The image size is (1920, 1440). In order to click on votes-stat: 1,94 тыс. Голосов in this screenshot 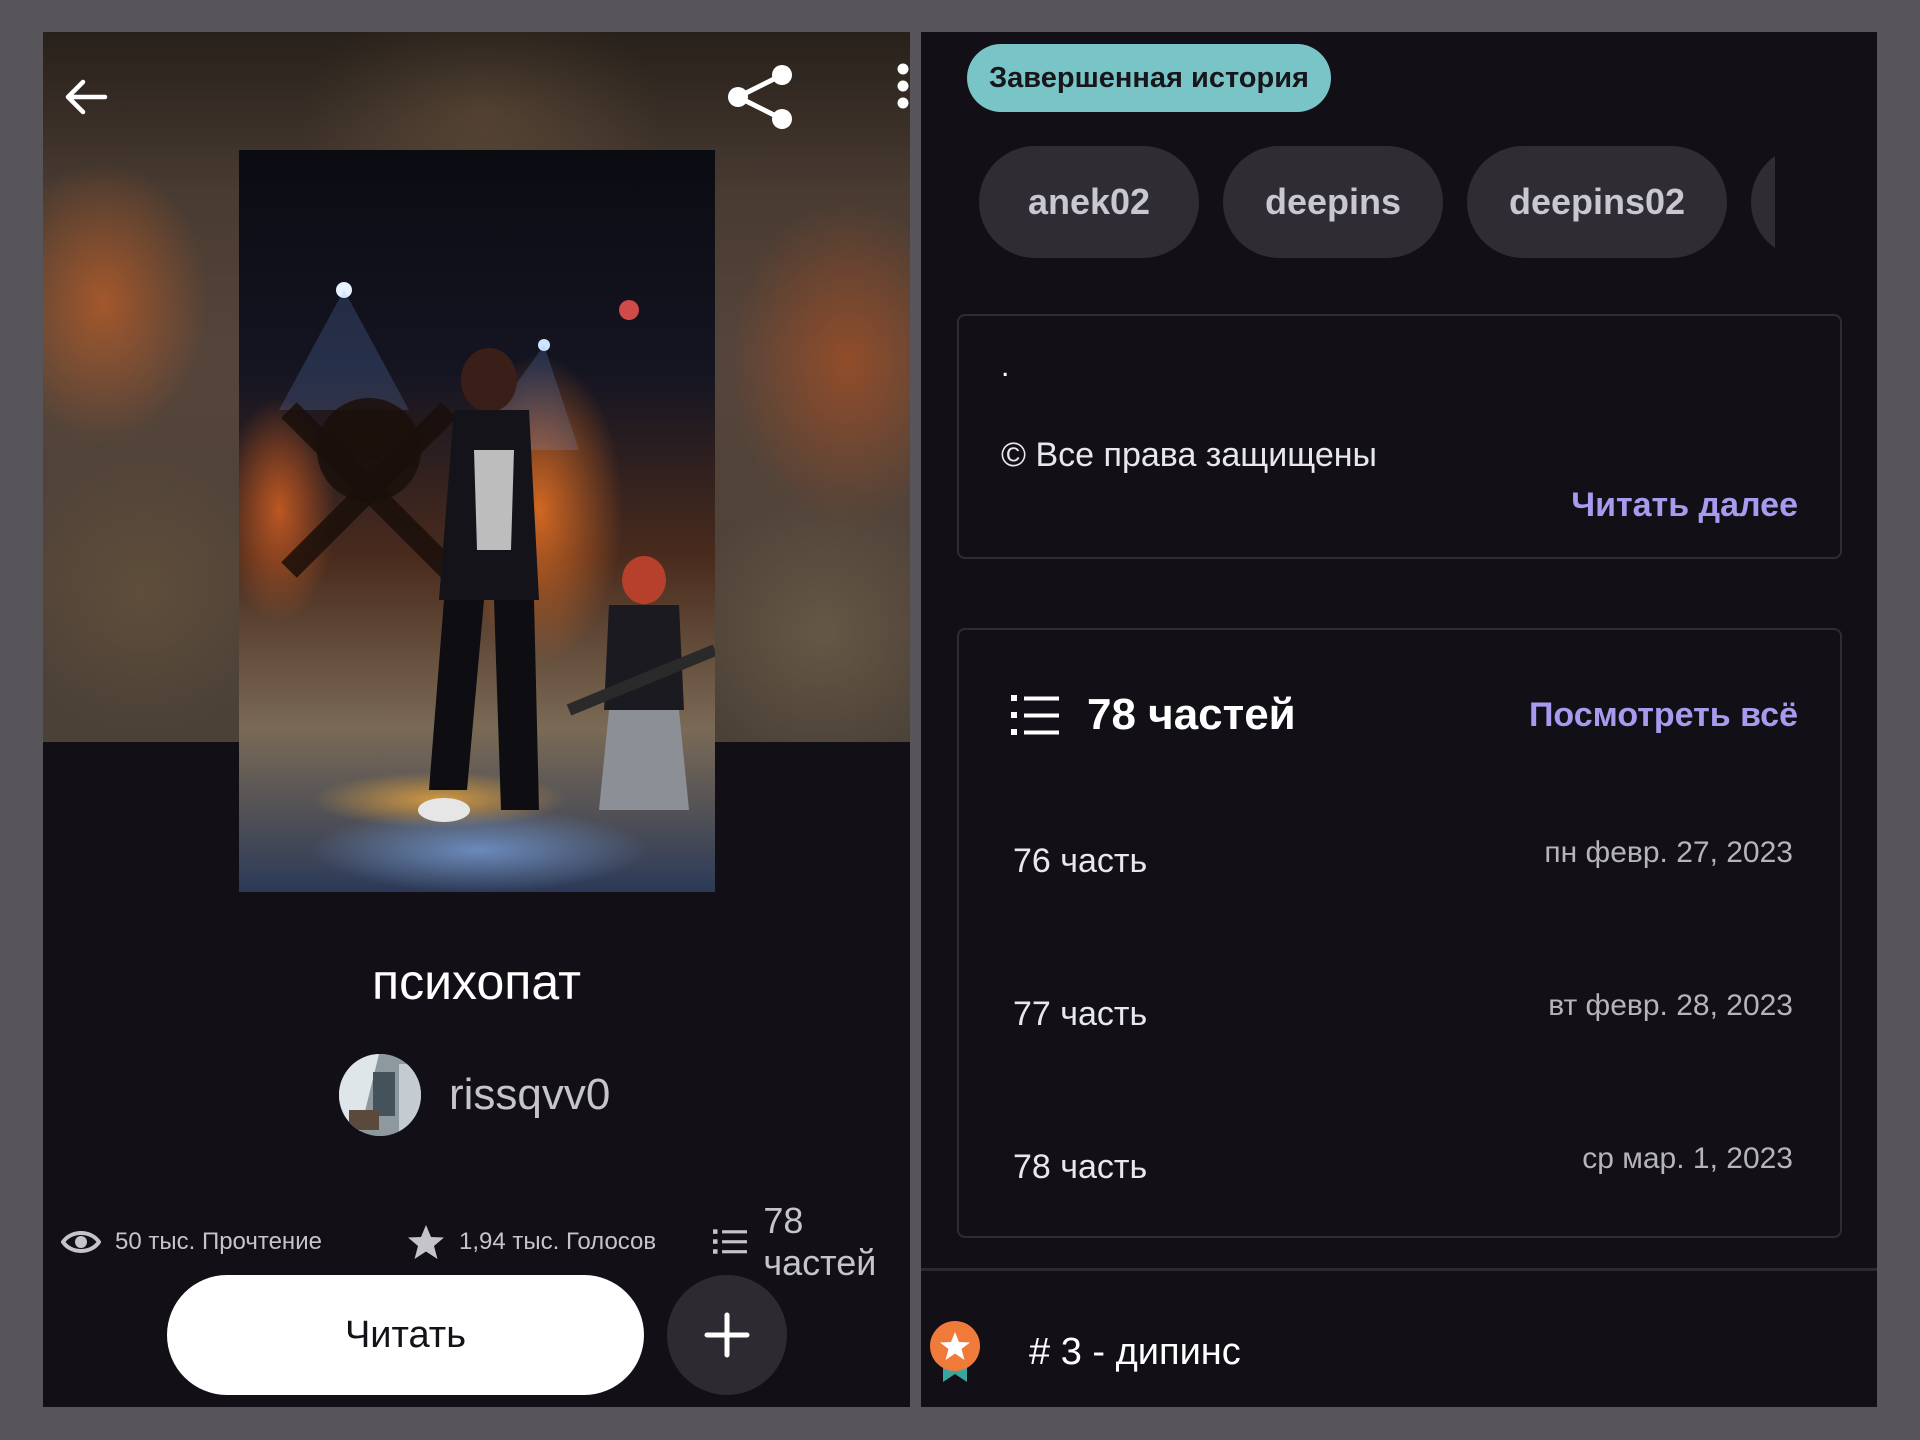, I will do `click(531, 1242)`.